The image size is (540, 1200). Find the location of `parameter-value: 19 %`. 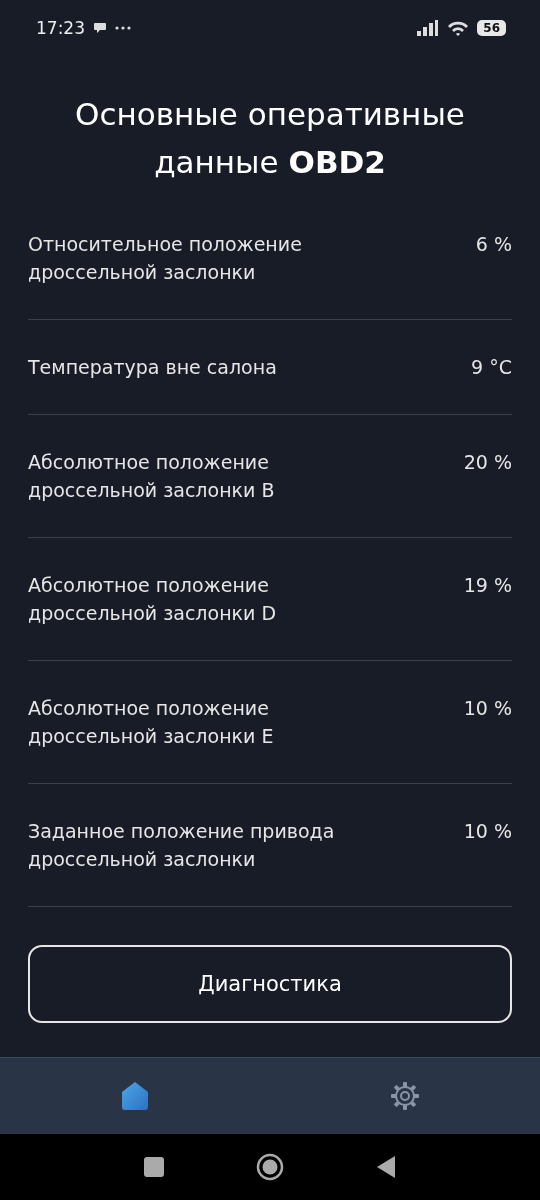

parameter-value: 19 % is located at coordinates (487, 585).